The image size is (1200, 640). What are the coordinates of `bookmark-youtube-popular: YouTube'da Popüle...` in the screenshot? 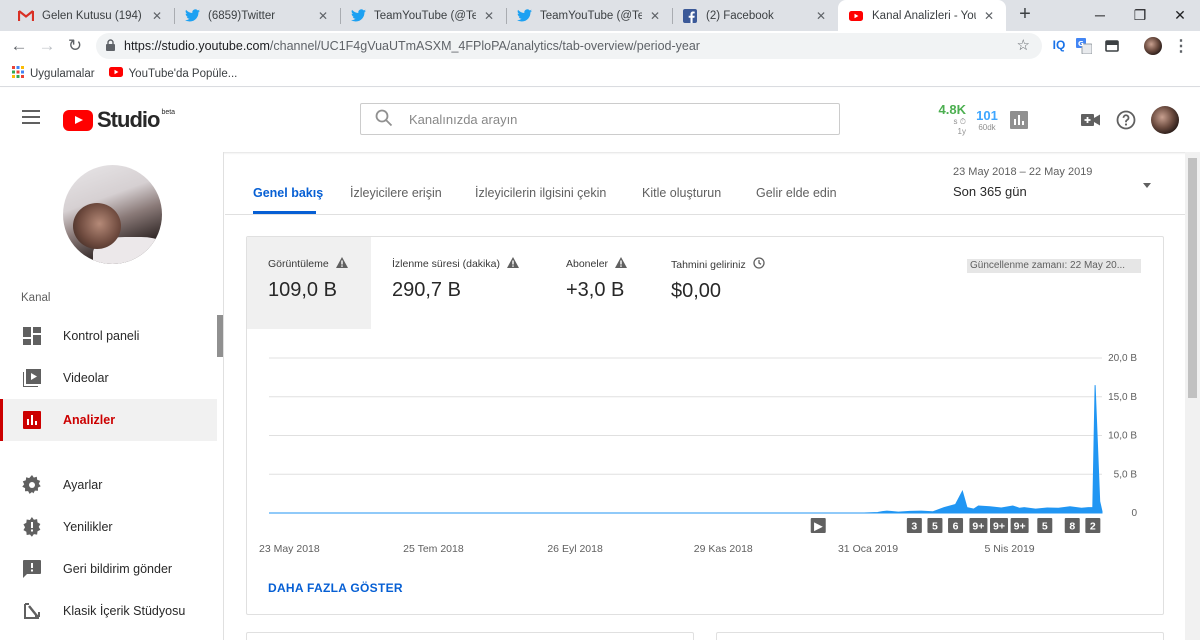 It's located at (173, 73).